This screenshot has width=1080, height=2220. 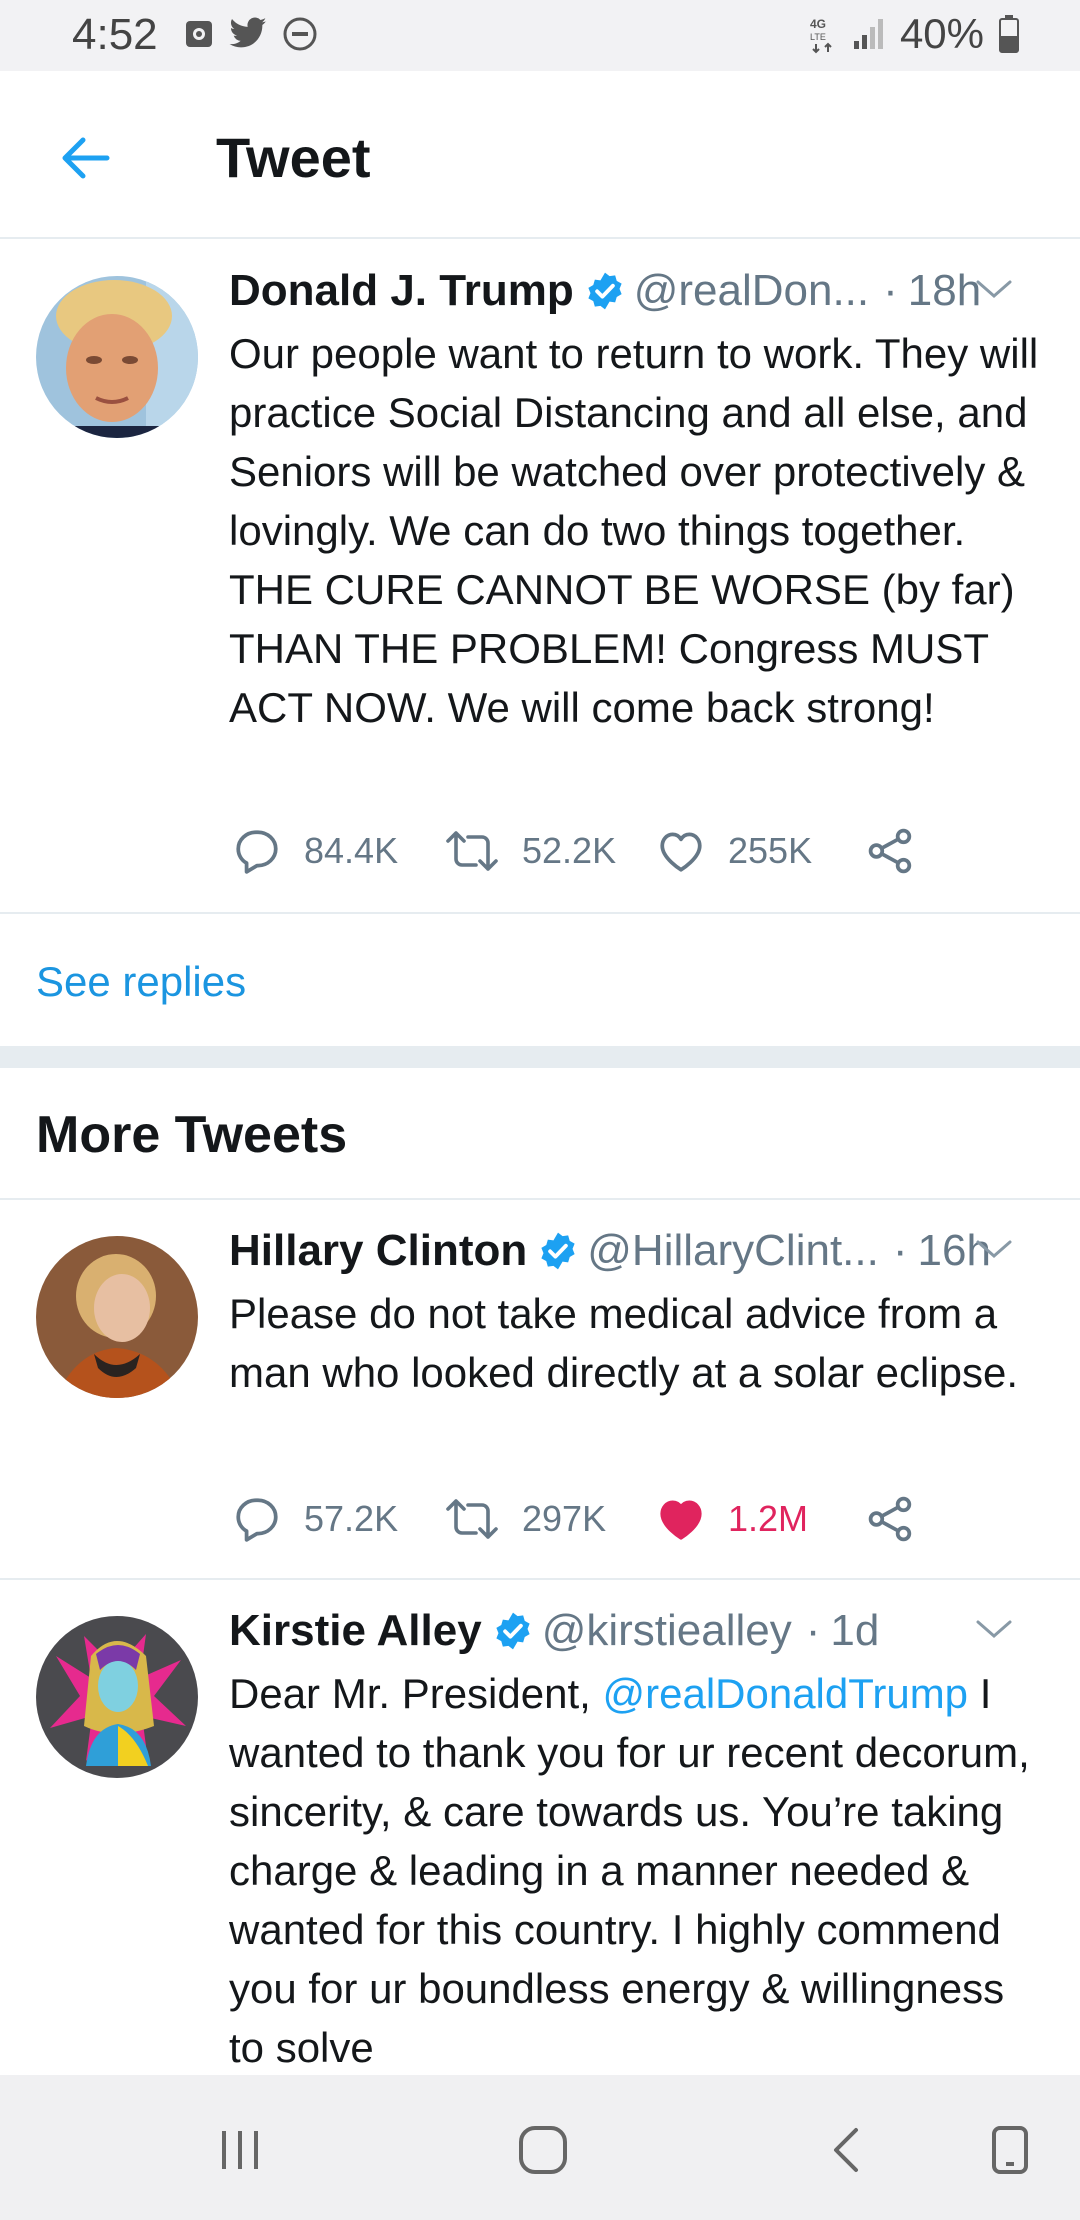 What do you see at coordinates (540, 913) in the screenshot?
I see `divider` at bounding box center [540, 913].